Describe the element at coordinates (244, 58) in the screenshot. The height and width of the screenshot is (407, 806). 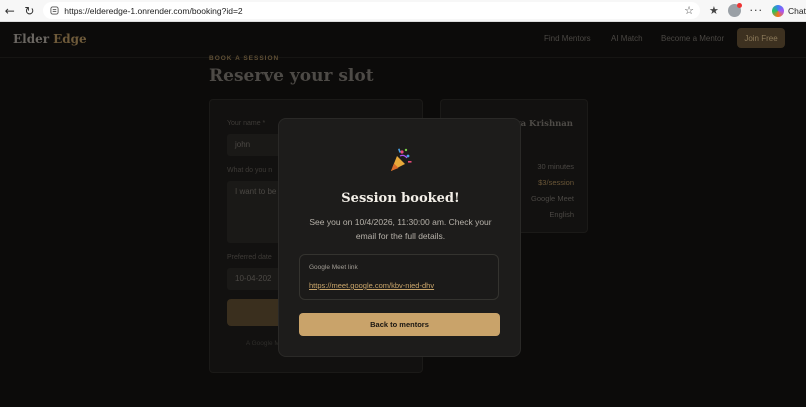
I see `section-eyebrow: BOOK A SESSION` at that location.